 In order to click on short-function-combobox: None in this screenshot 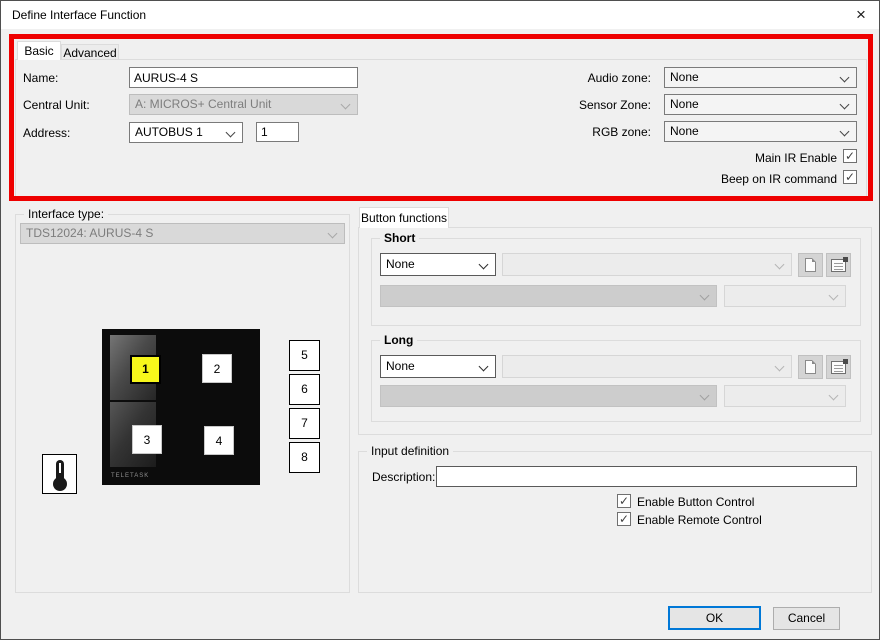, I will do `click(438, 264)`.